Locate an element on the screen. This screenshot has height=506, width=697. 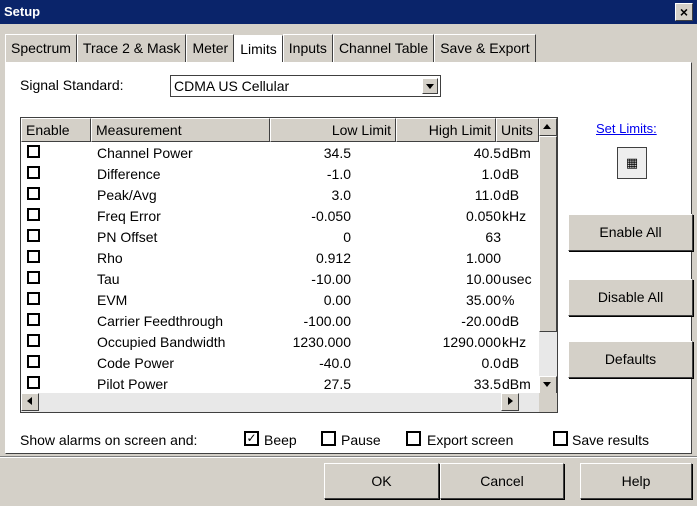
enable-all-button: Enable All is located at coordinates (630, 232).